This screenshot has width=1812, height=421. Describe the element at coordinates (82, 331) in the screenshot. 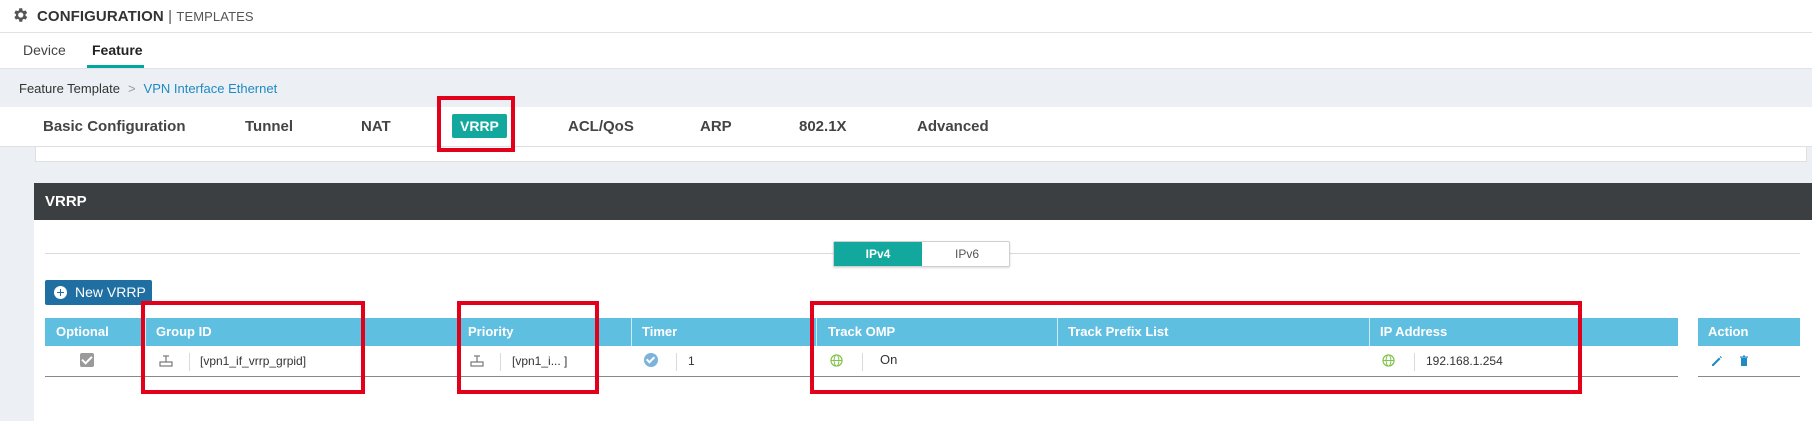

I see `col-optional: Optional` at that location.